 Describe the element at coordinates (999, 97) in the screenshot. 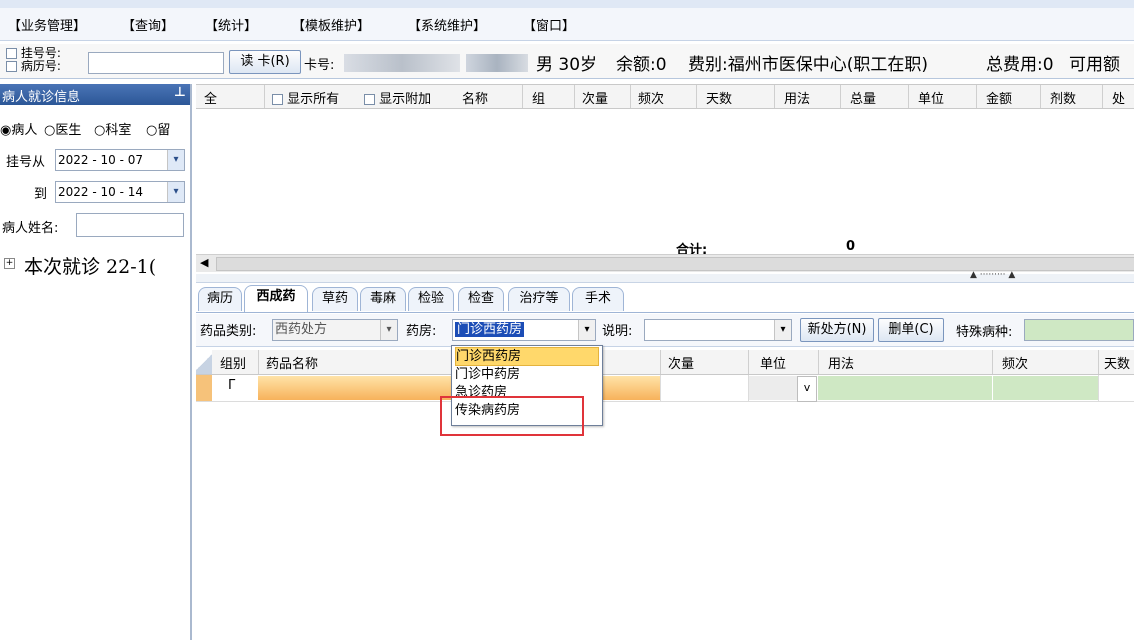

I see `col-amount: 金额` at that location.